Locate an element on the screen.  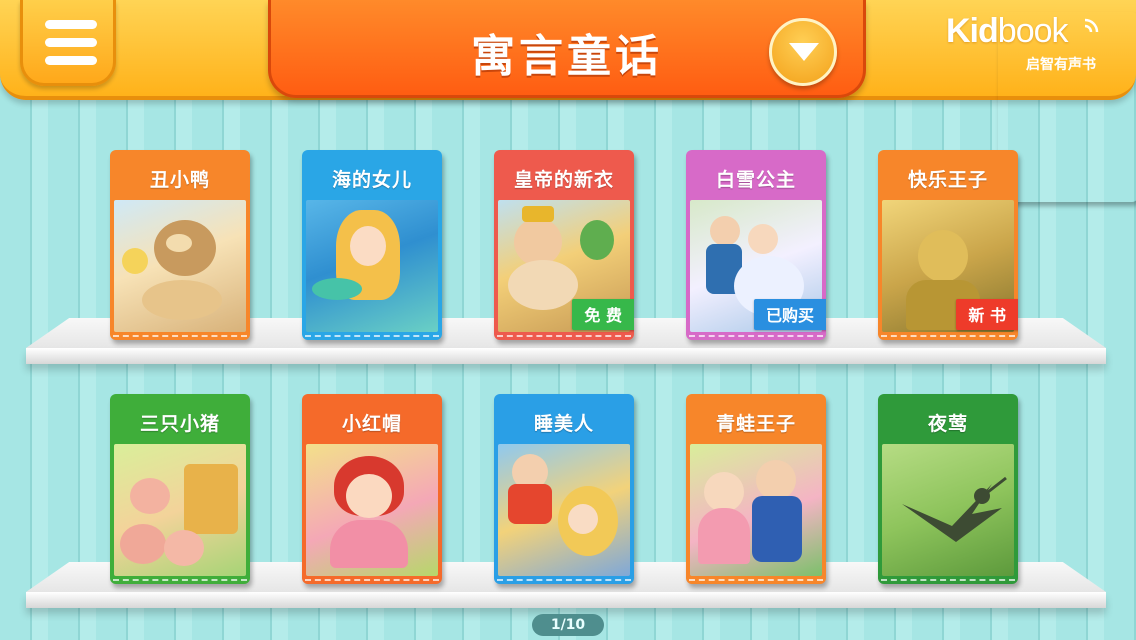
book-little-mermaid: 海的女儿 is located at coordinates (372, 245).